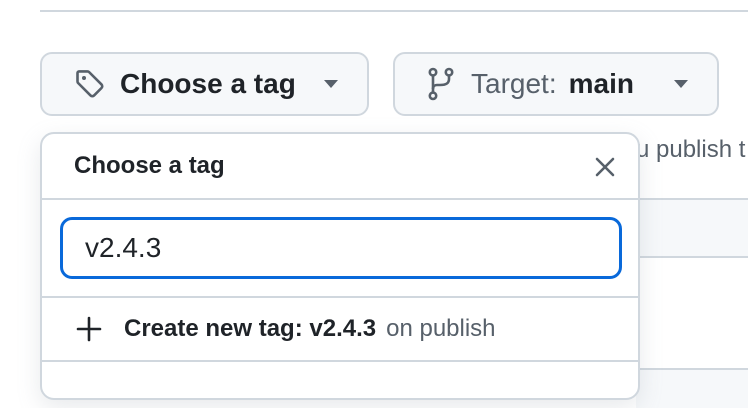 The width and height of the screenshot is (748, 408). I want to click on create-new-tag-item: Create new tag: v2.4.3 on publish, so click(340, 330).